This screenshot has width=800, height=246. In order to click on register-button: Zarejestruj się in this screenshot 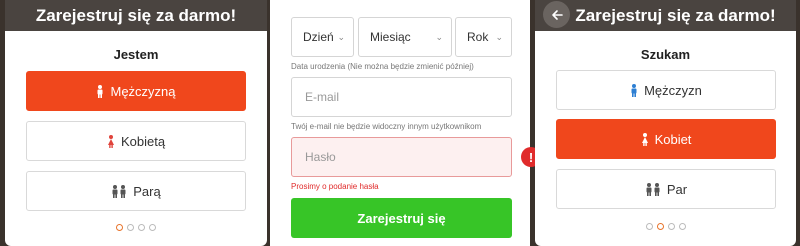, I will do `click(401, 218)`.